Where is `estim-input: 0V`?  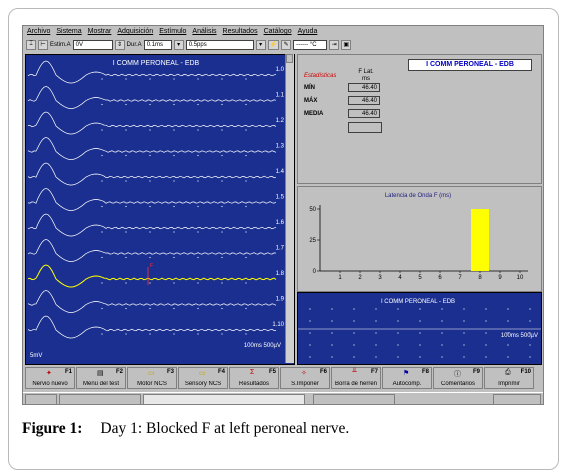 estim-input: 0V is located at coordinates (92, 44).